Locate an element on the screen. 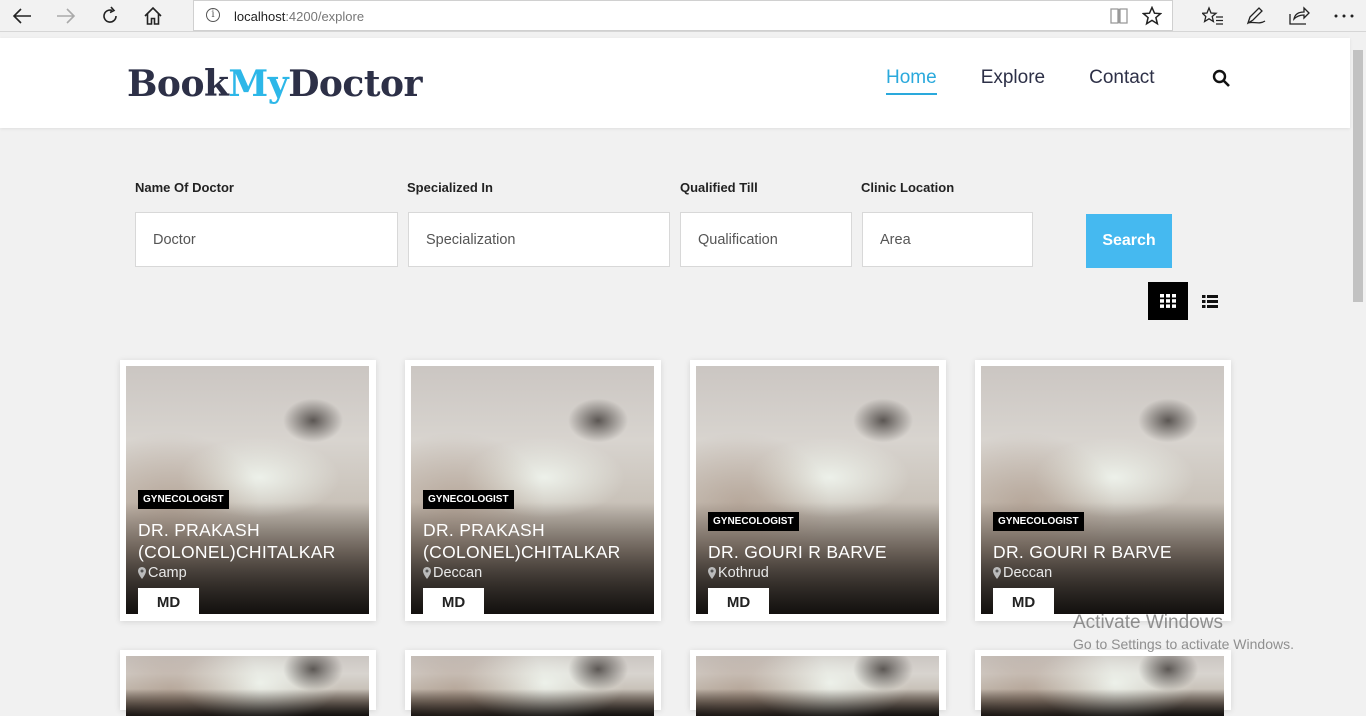 The height and width of the screenshot is (716, 1366). grid-view-button is located at coordinates (1168, 301).